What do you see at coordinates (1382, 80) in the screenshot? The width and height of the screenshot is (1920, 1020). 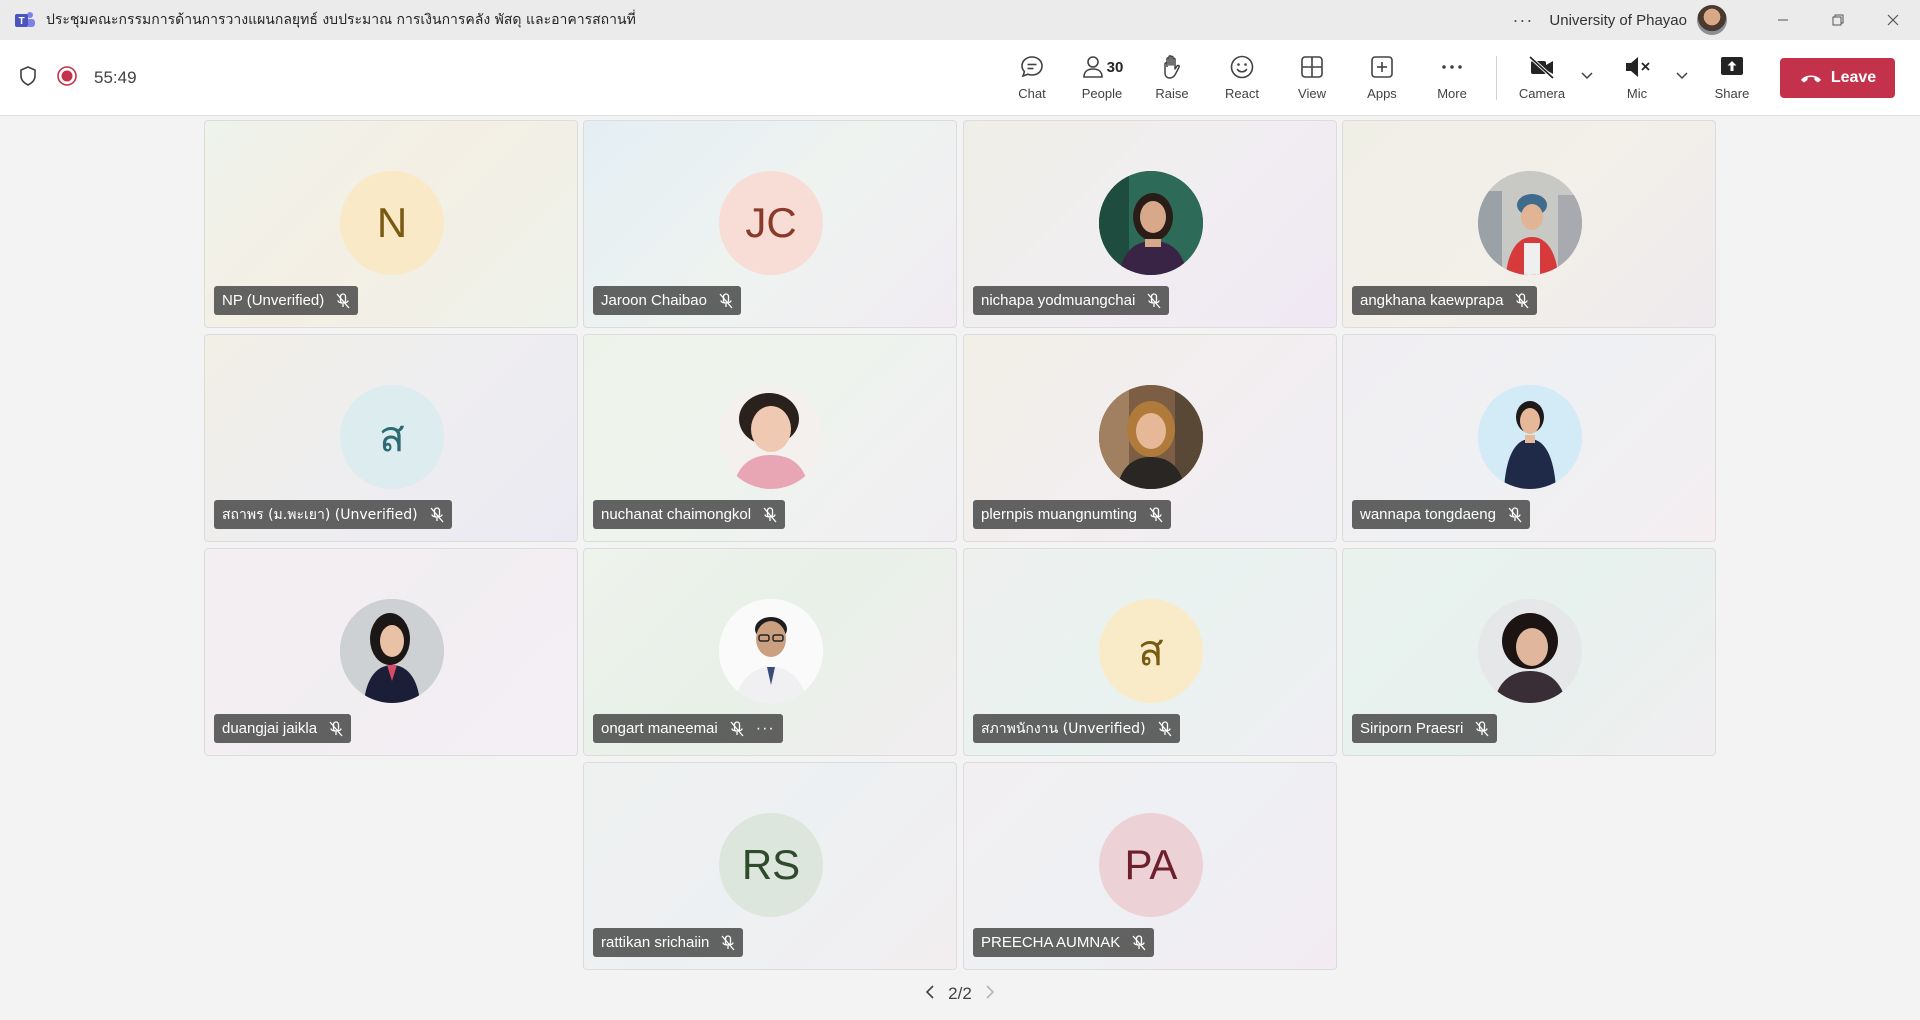 I see `apps-button: Apps` at bounding box center [1382, 80].